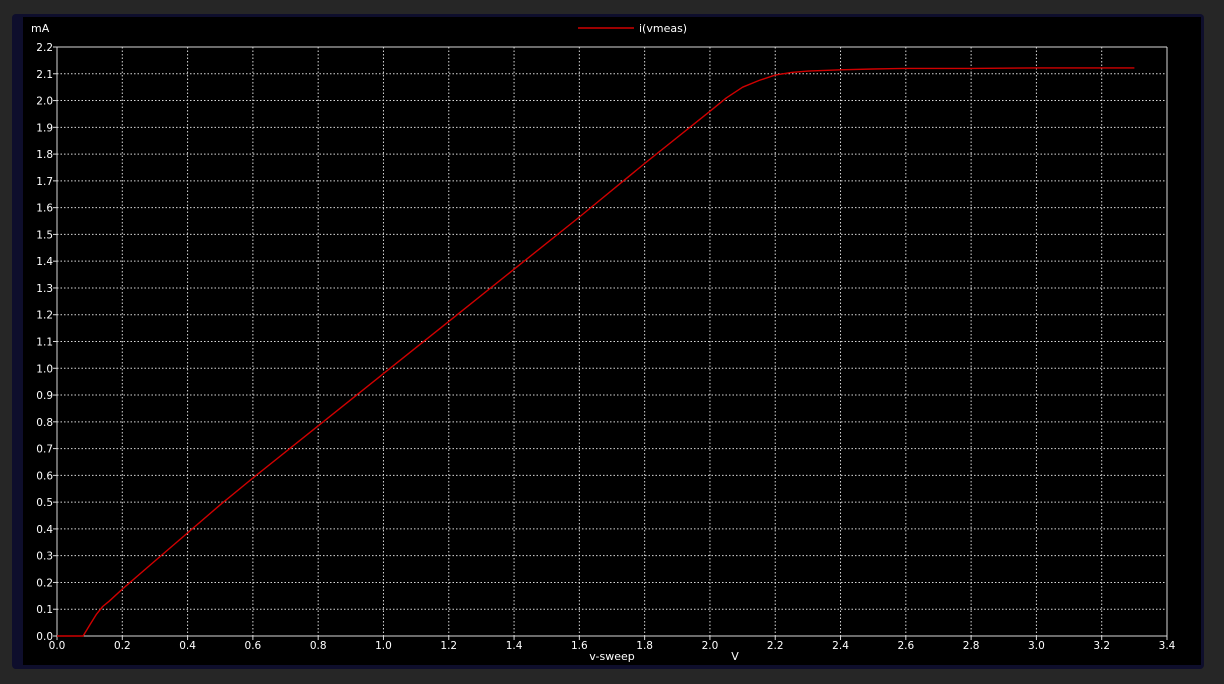 The width and height of the screenshot is (1224, 684). What do you see at coordinates (448, 646) in the screenshot?
I see `x-tick-label: 1.2` at bounding box center [448, 646].